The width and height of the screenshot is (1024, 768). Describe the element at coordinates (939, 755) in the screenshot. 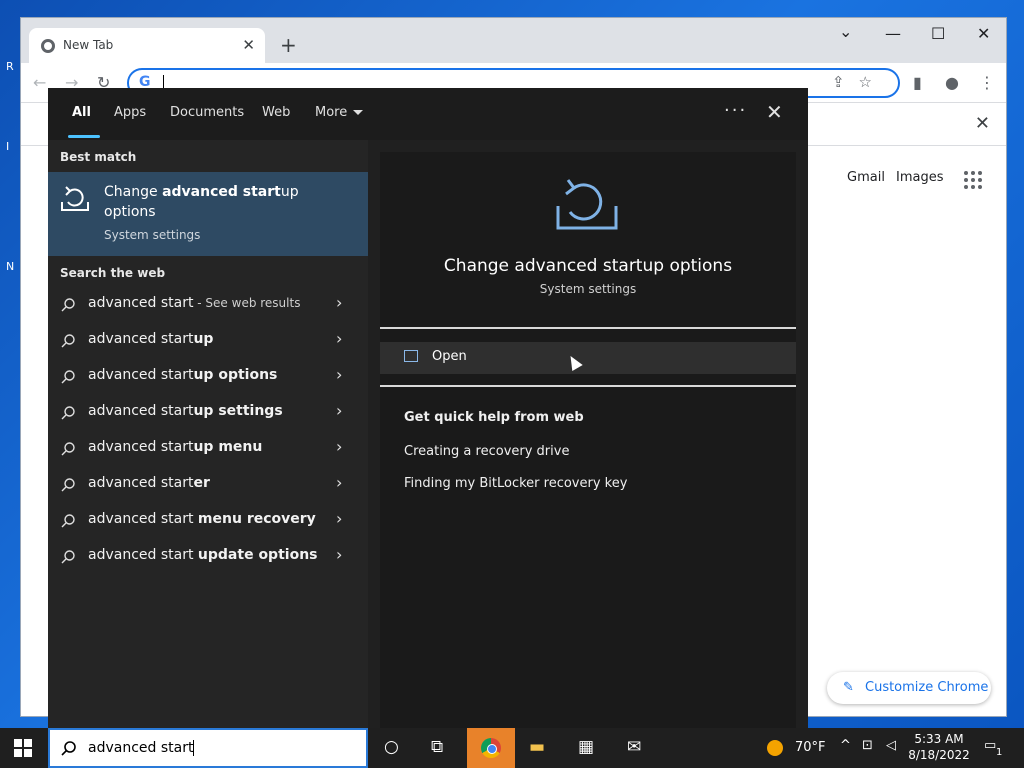

I see `clock-date: 8/18/2022` at that location.